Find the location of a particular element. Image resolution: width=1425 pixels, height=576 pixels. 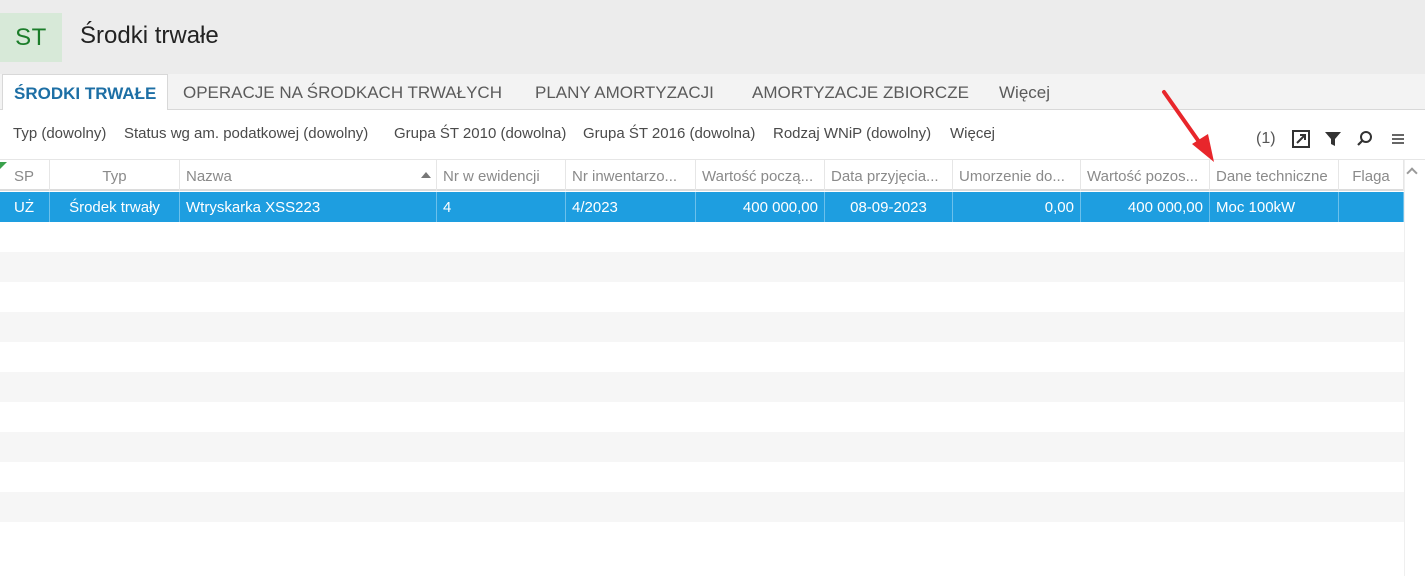

column-header-nazwa: Nazwa is located at coordinates (308, 175).